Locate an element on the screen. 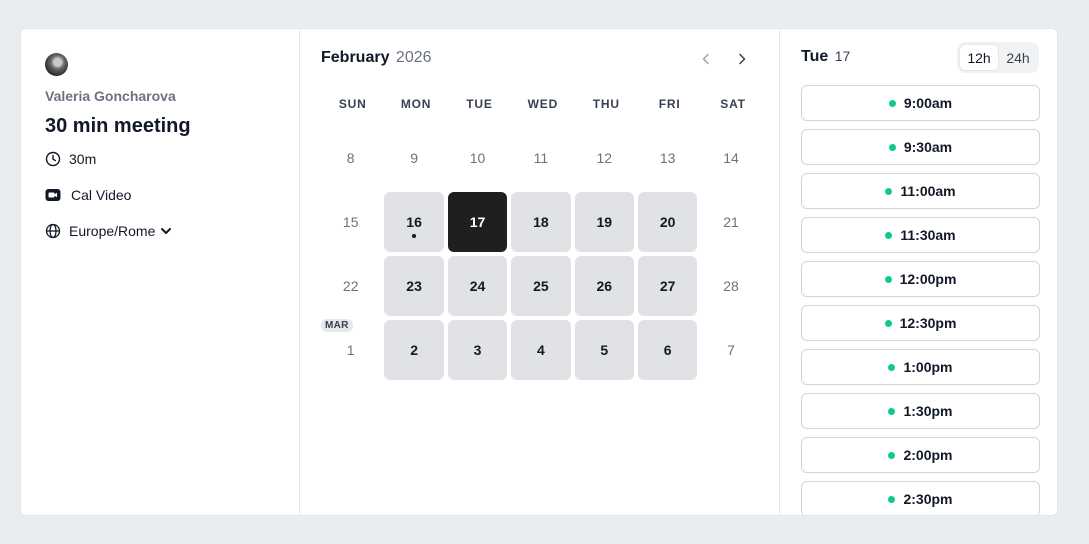  duration-label: 30m is located at coordinates (83, 159).